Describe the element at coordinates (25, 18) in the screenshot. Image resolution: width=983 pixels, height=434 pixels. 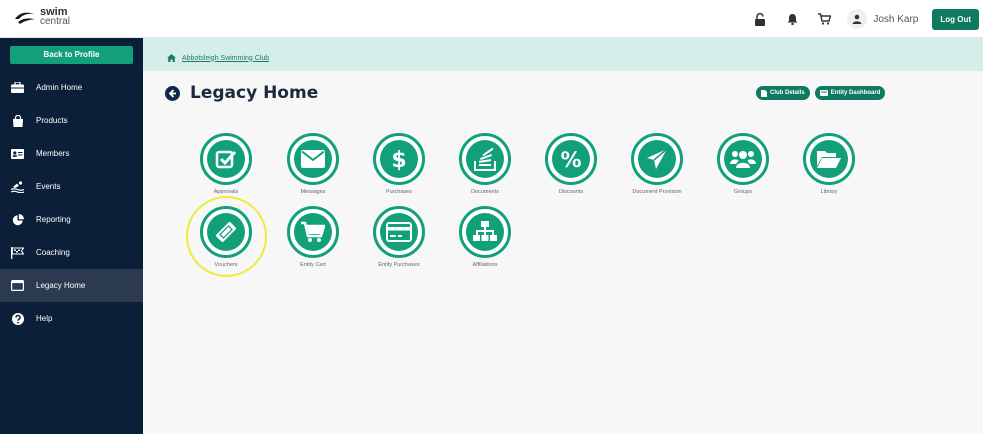
I see `swim-logo-icon` at that location.